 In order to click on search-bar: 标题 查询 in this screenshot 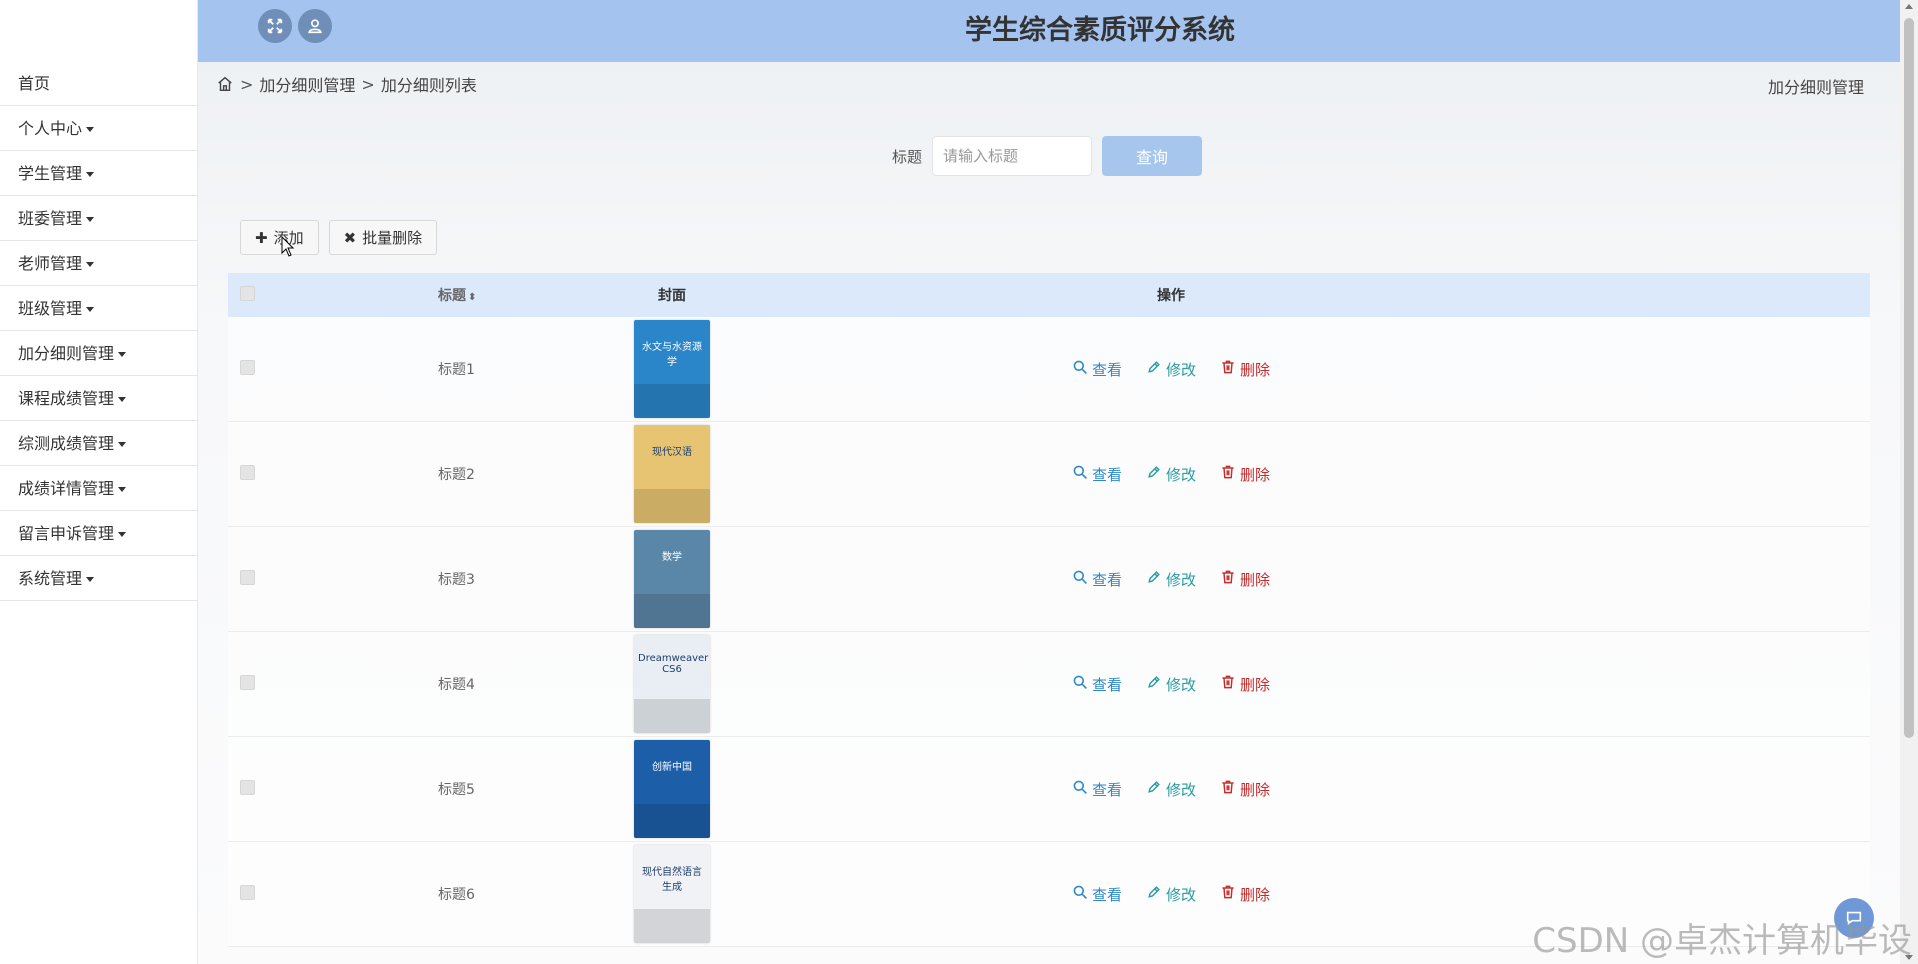, I will do `click(1047, 156)`.